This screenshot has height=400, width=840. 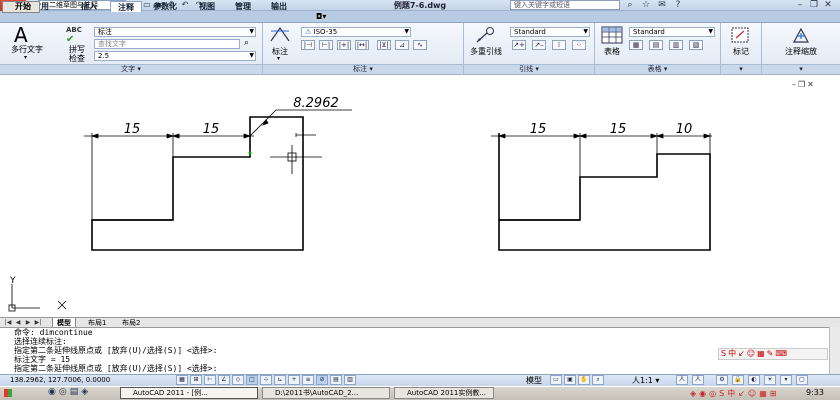 What do you see at coordinates (814, 5) in the screenshot?
I see `restore-icon: ❐` at bounding box center [814, 5].